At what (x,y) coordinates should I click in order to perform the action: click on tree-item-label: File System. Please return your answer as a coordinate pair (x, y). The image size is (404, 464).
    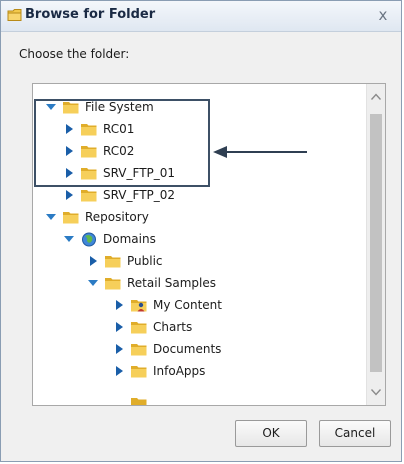
    Looking at the image, I should click on (119, 107).